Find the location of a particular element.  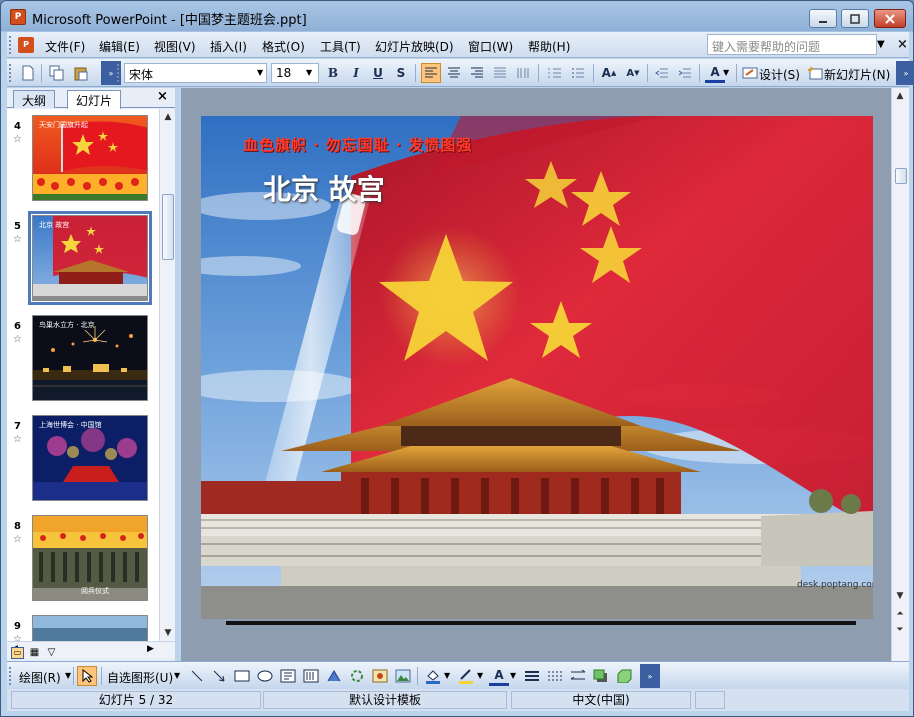

powerpoint-icon: P is located at coordinates (18, 17).